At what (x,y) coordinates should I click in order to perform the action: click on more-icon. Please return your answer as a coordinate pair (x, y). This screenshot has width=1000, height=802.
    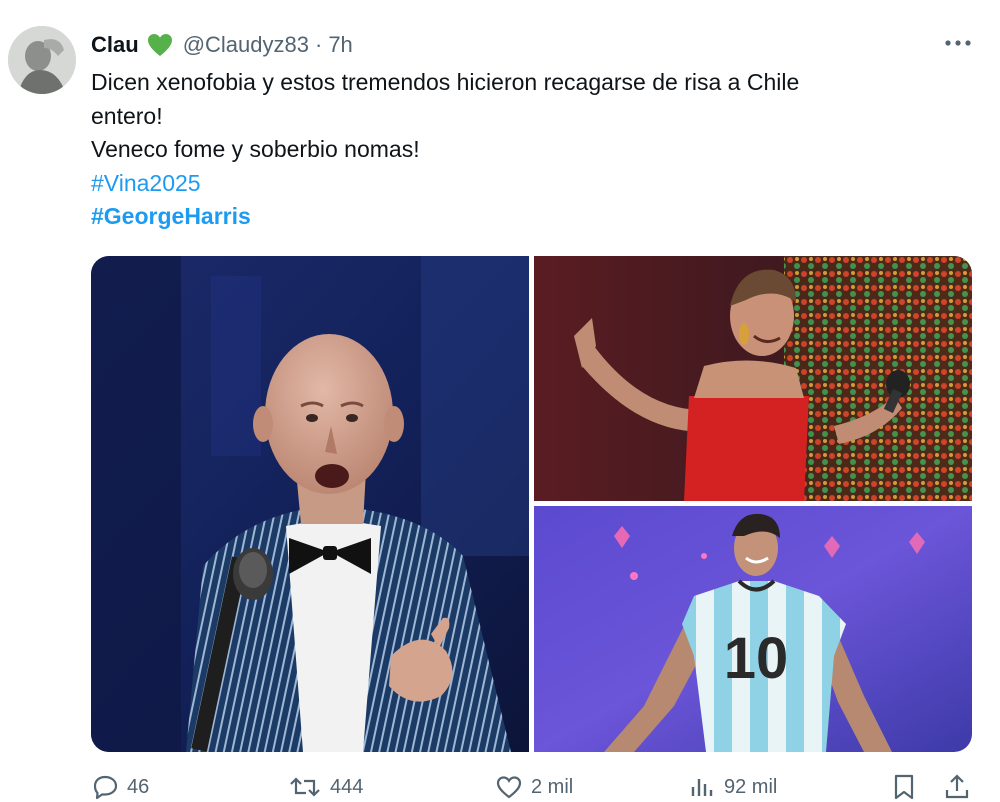
    Looking at the image, I should click on (958, 43).